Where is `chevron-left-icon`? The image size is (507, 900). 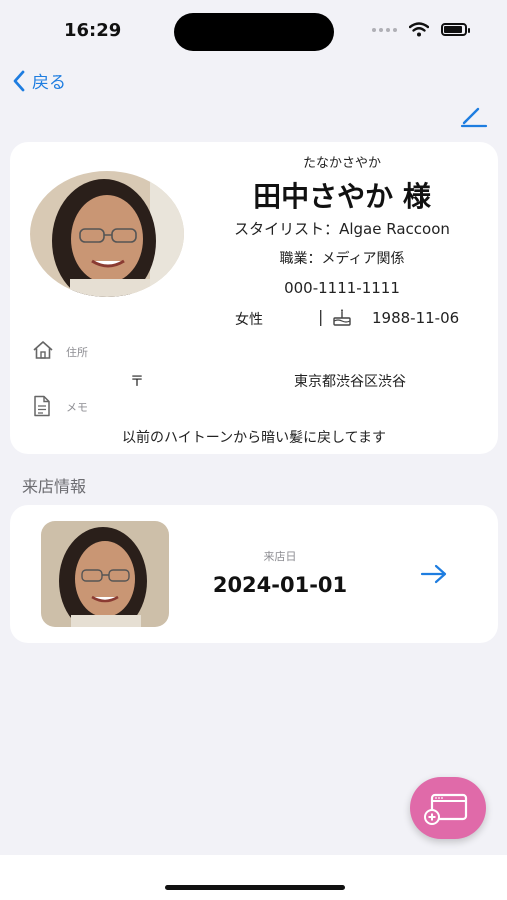
chevron-left-icon is located at coordinates (19, 80).